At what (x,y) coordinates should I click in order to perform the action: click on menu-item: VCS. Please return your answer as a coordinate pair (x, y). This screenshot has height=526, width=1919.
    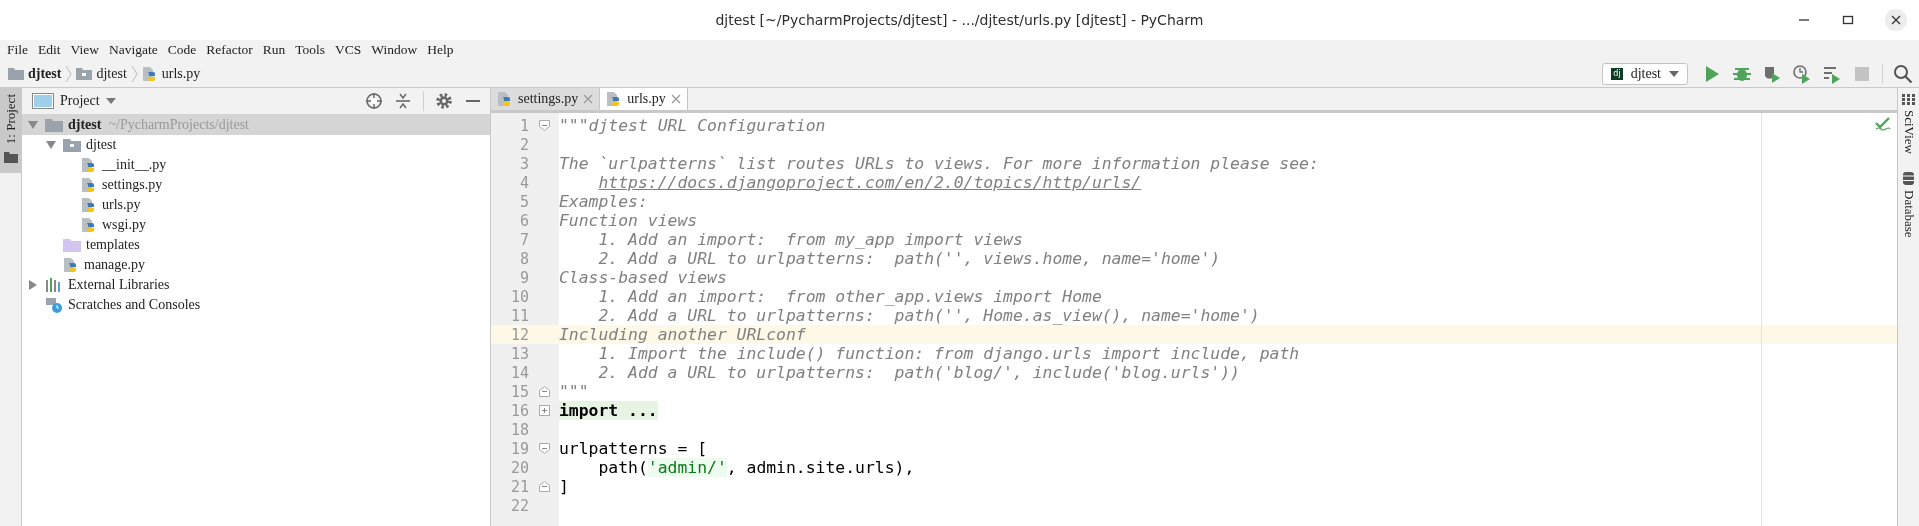
    Looking at the image, I should click on (348, 50).